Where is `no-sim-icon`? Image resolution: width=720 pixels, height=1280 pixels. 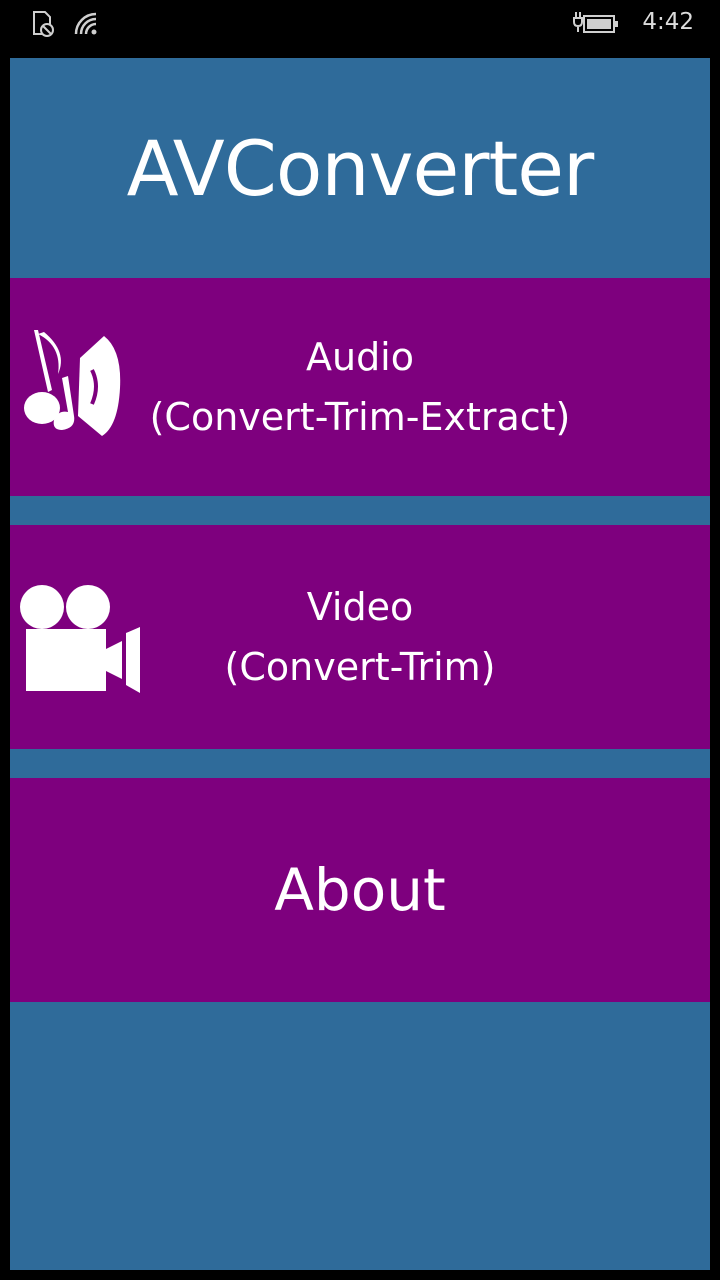
no-sim-icon is located at coordinates (43, 24).